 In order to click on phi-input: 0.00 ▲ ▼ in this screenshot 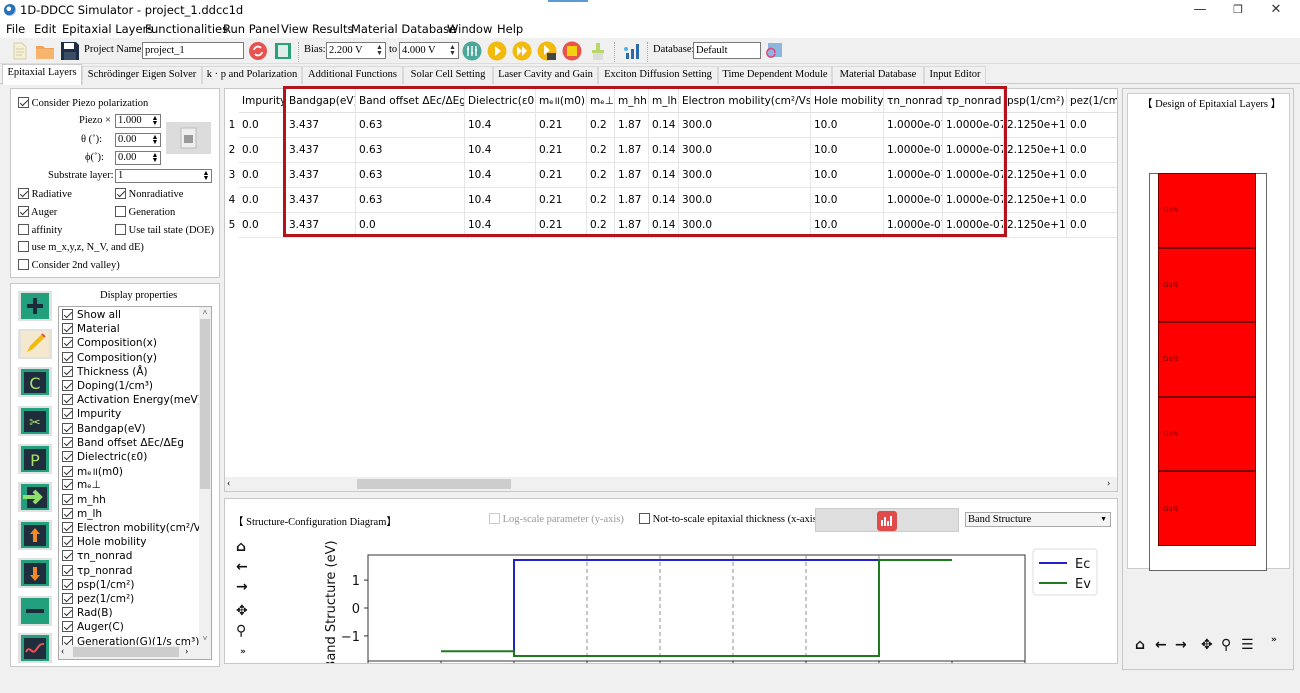, I will do `click(138, 158)`.